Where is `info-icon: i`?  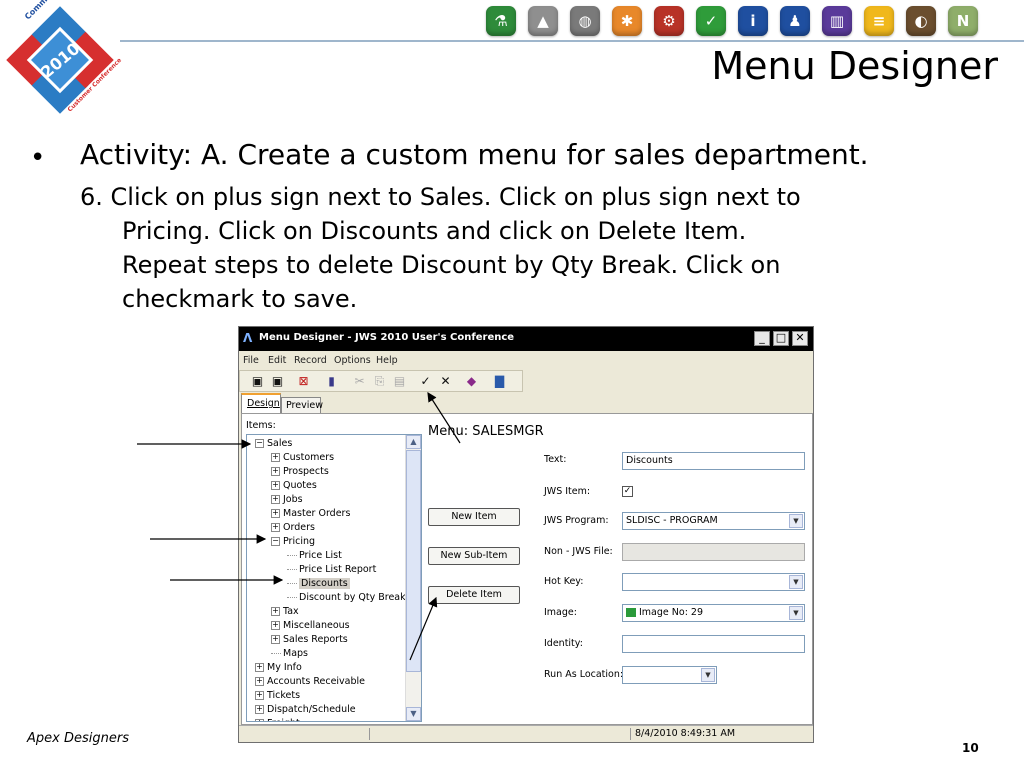
info-icon: i is located at coordinates (753, 21).